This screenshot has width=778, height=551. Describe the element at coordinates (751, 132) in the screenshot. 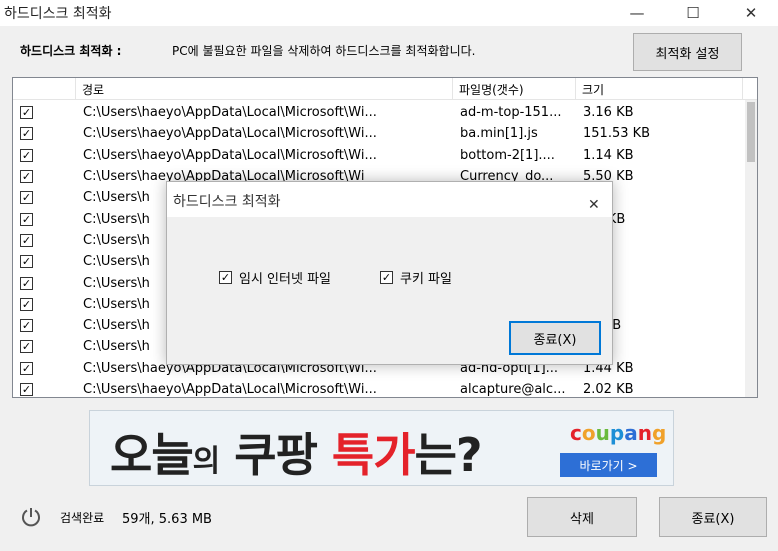

I see `scrollbar-thumb` at that location.